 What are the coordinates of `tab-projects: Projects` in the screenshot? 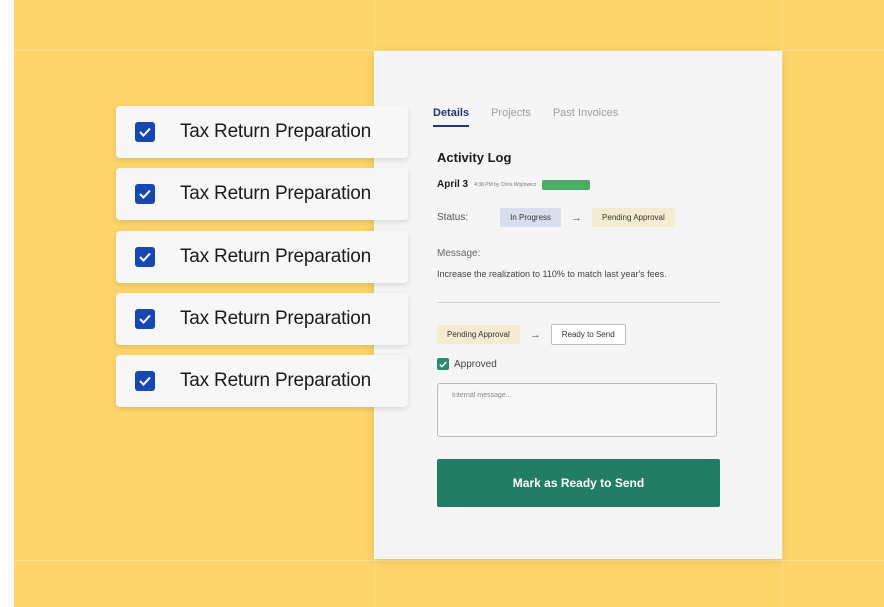 It's located at (511, 117).